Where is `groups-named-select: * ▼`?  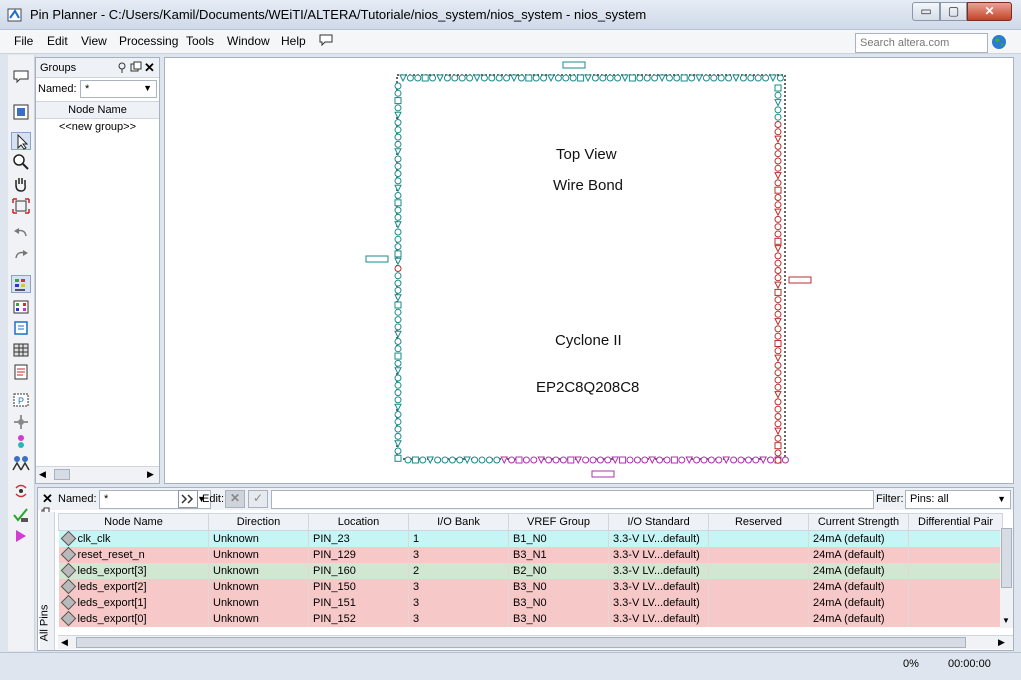
groups-named-select: * ▼ is located at coordinates (118, 89).